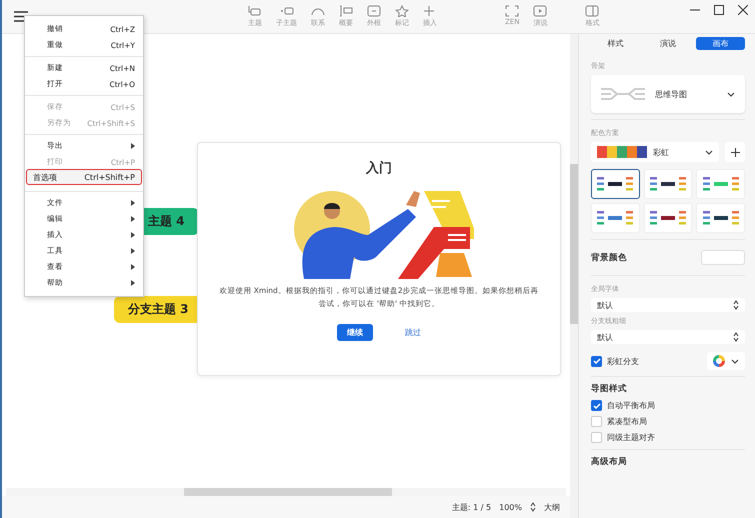 The width and height of the screenshot is (755, 518). I want to click on branch-width-select: 默认, so click(668, 337).